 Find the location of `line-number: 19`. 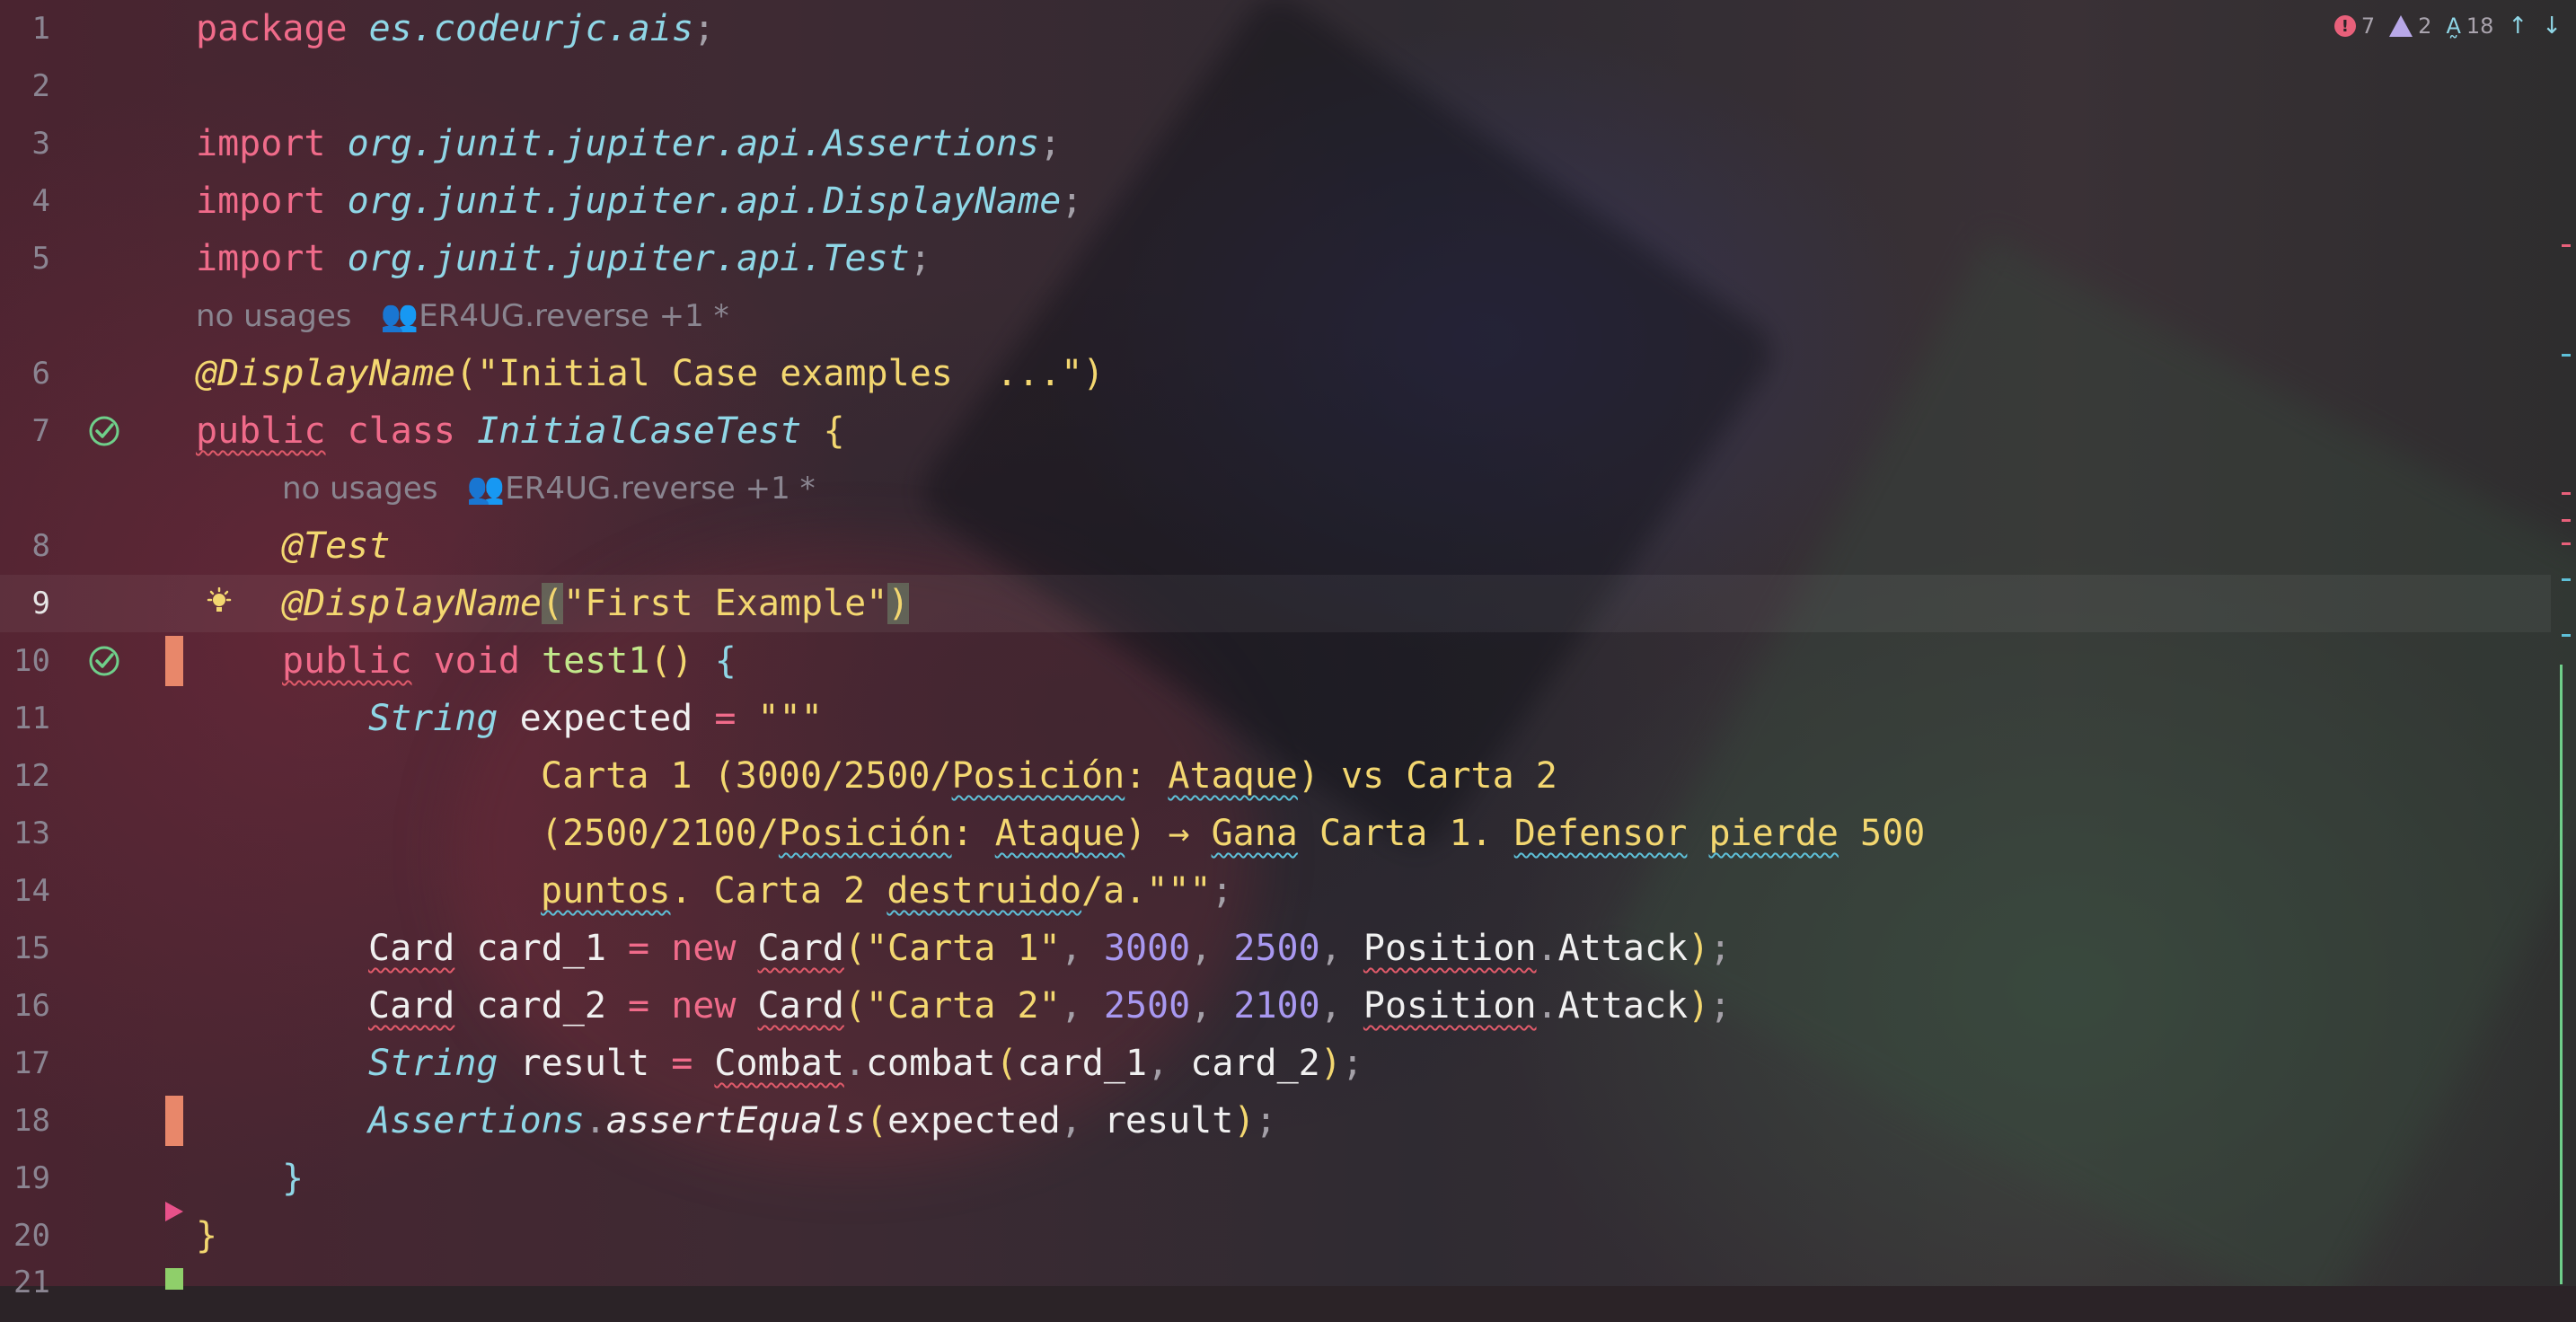

line-number: 19 is located at coordinates (31, 1178).